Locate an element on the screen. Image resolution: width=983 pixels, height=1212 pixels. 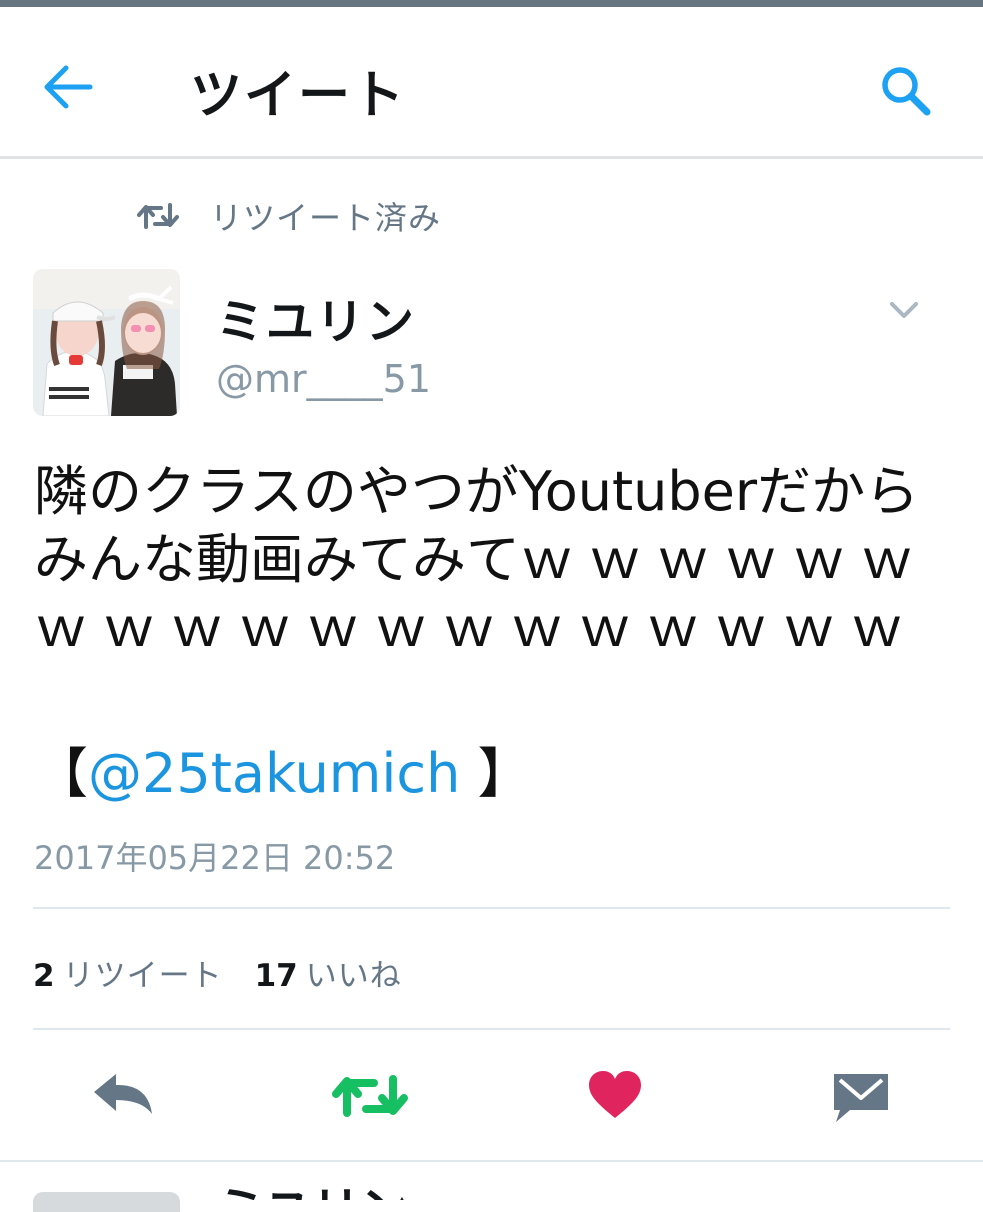
author-handle: @mr____51 is located at coordinates (323, 379).